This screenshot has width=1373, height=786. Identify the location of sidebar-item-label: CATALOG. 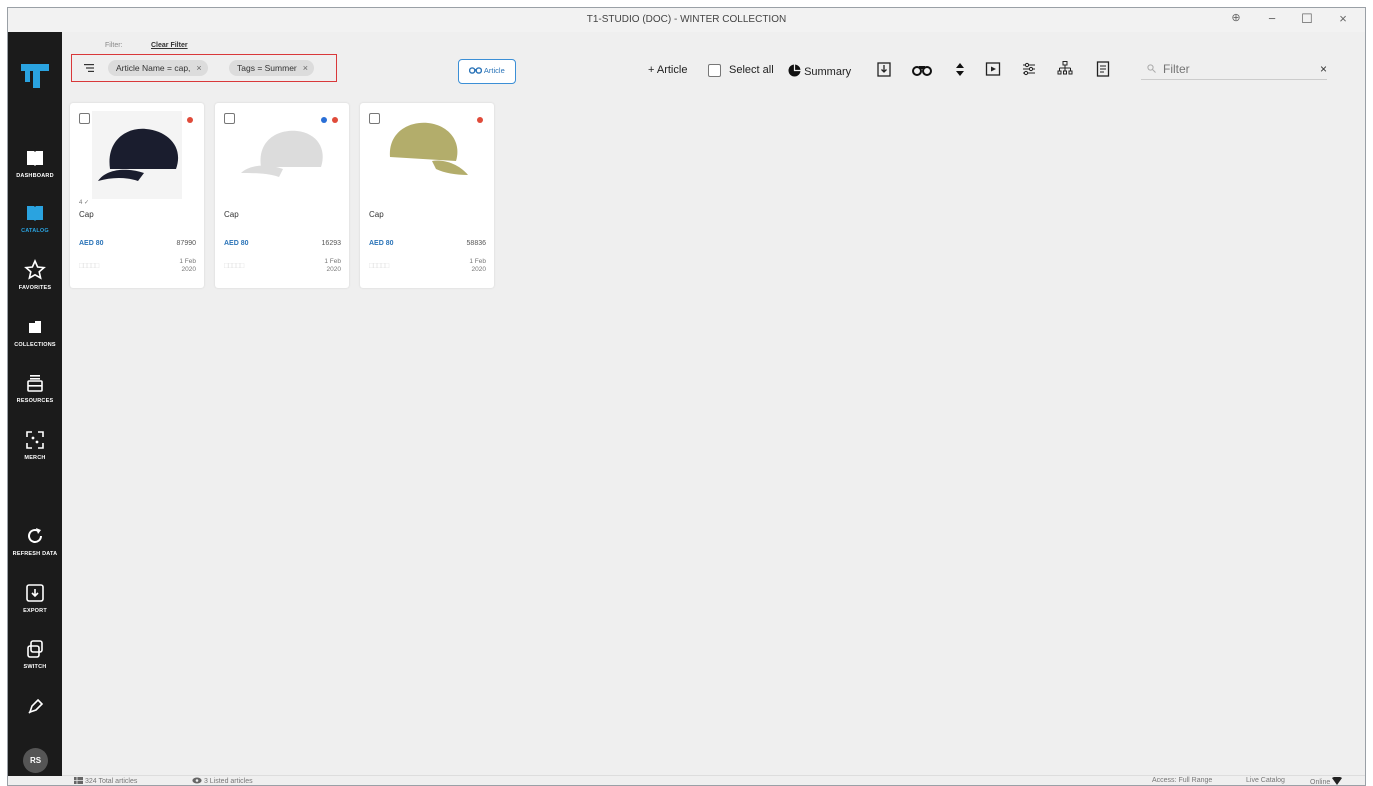
(35, 231).